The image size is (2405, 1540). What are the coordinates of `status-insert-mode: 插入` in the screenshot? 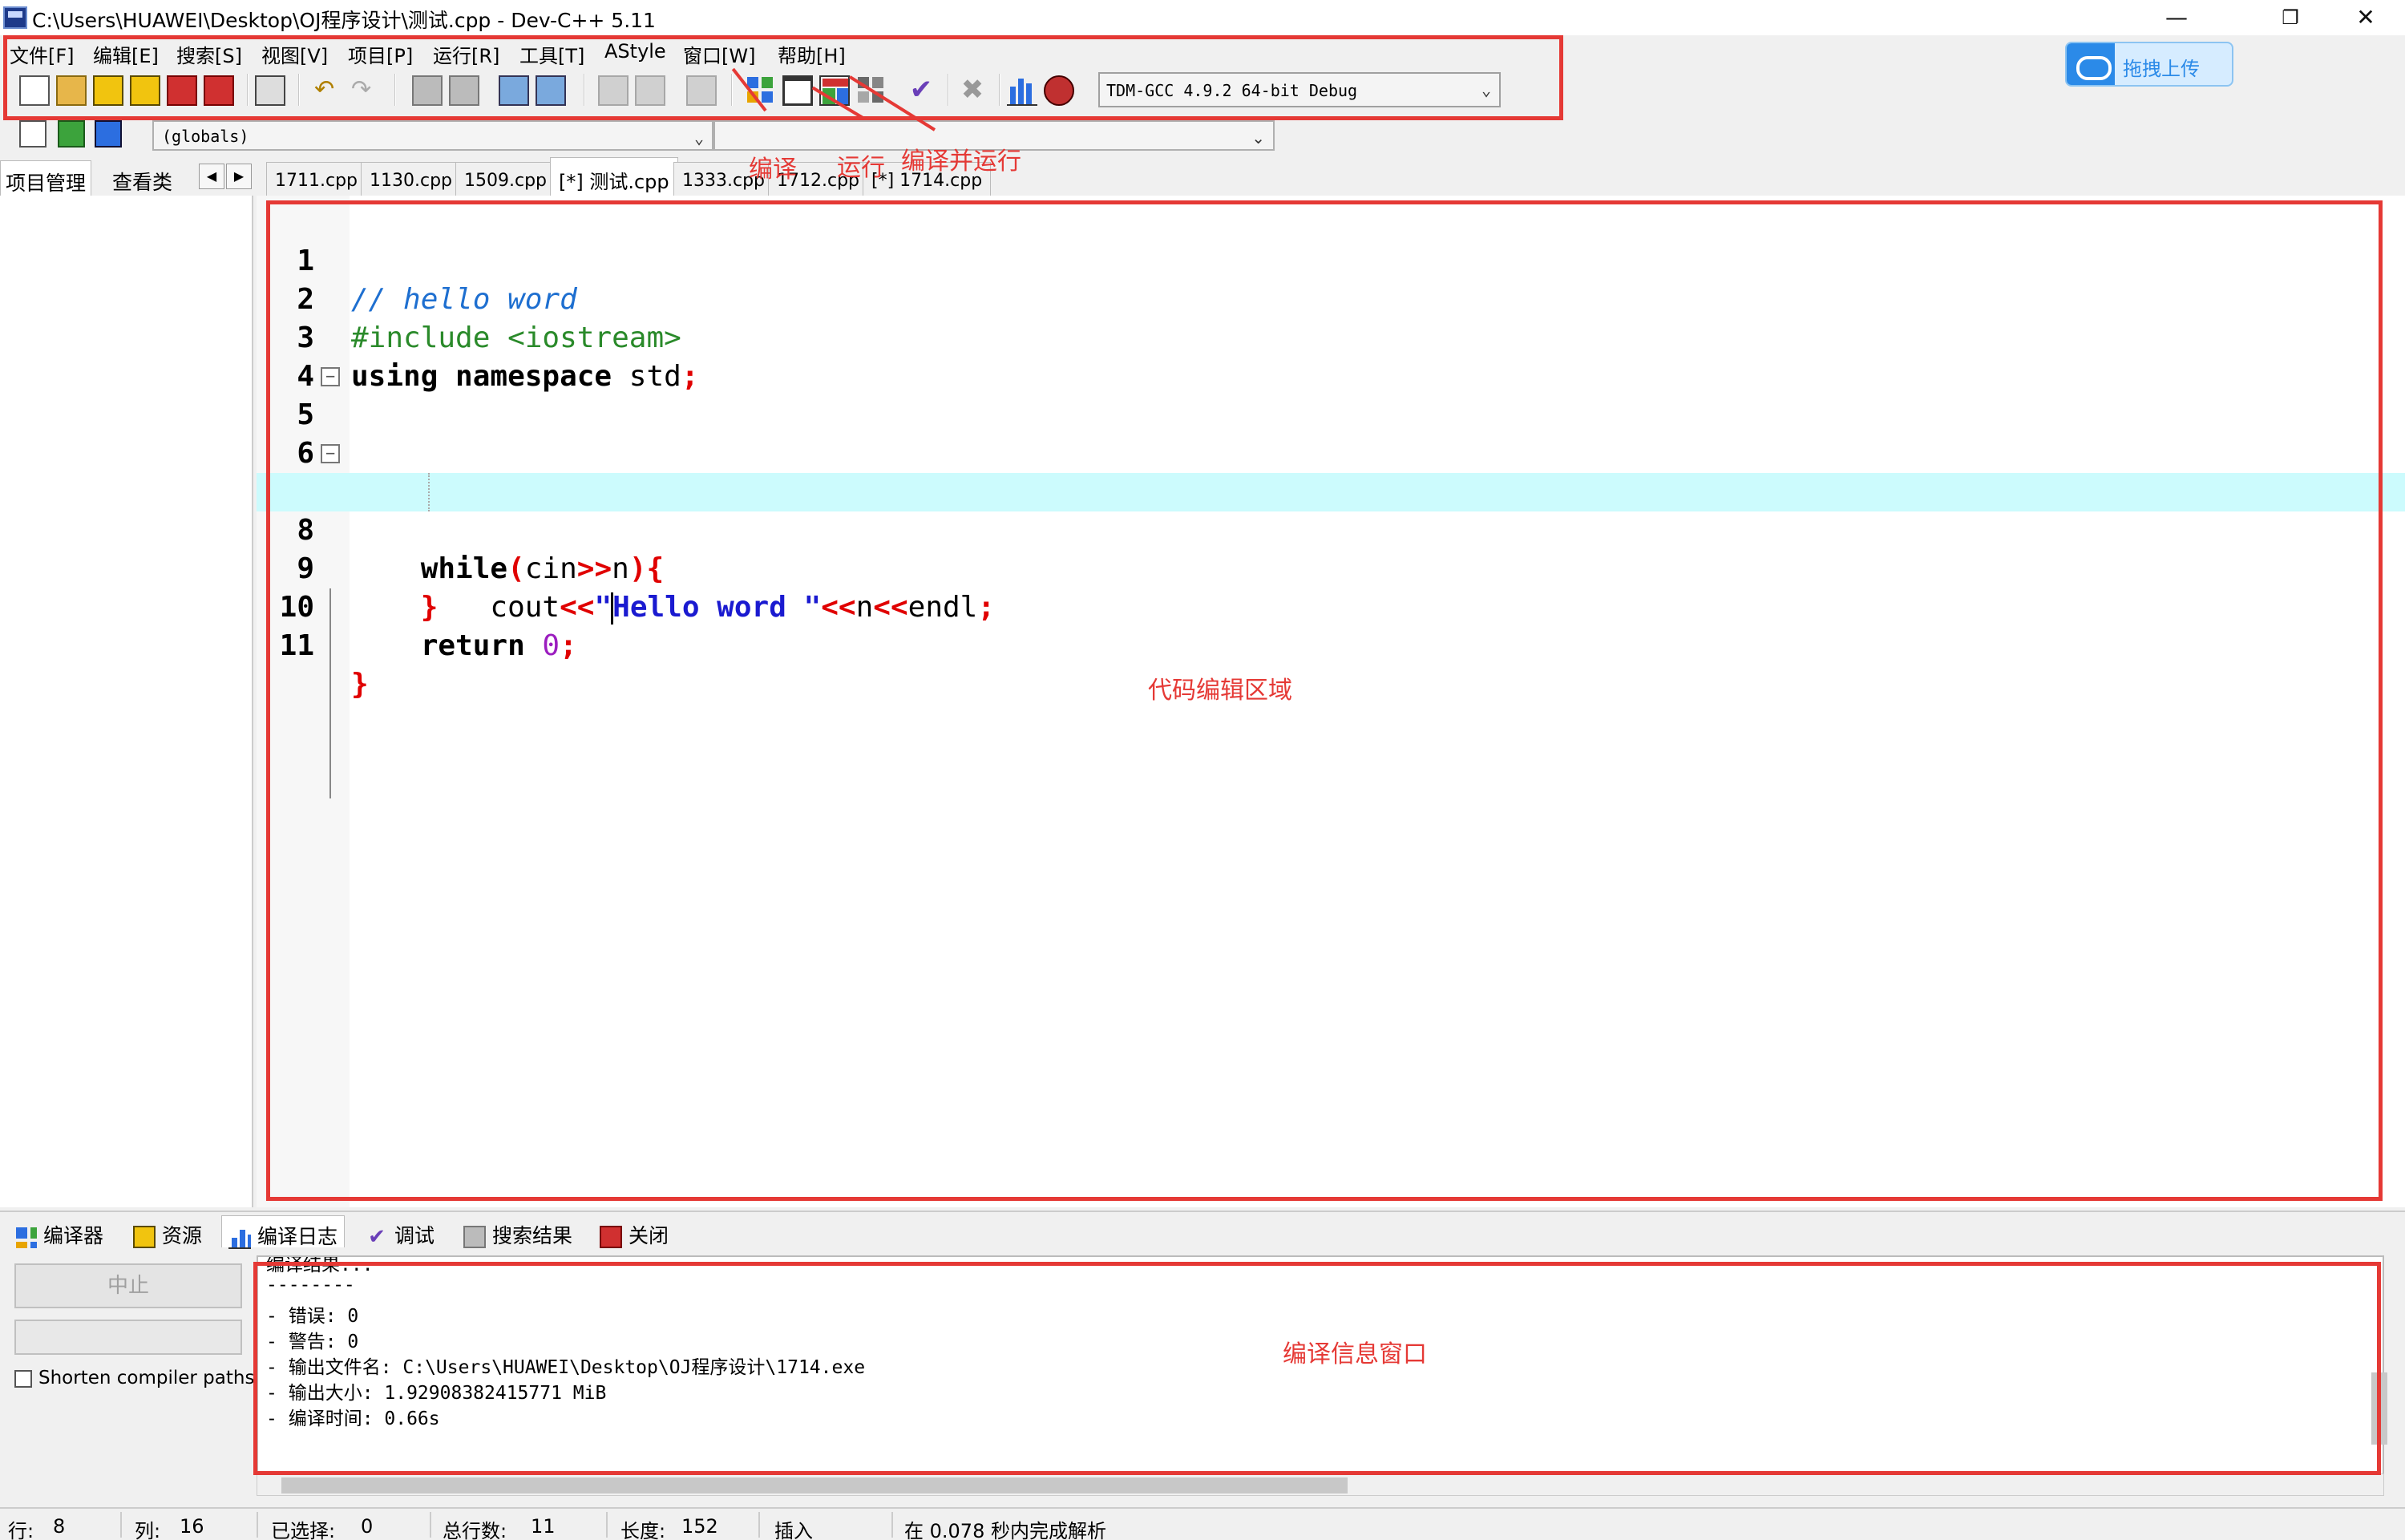 It's located at (794, 1530).